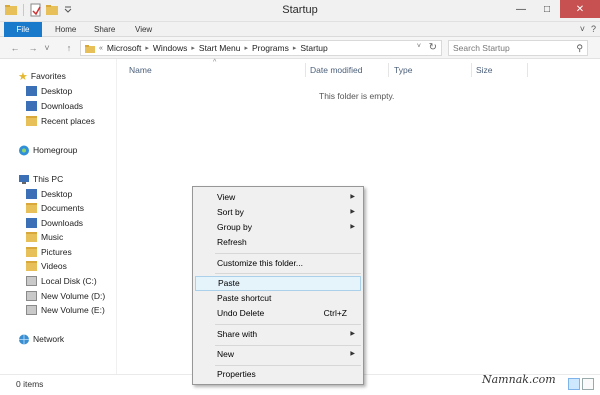 The image size is (600, 395). What do you see at coordinates (170, 48) in the screenshot?
I see `breadcrumb-windows: Windows` at bounding box center [170, 48].